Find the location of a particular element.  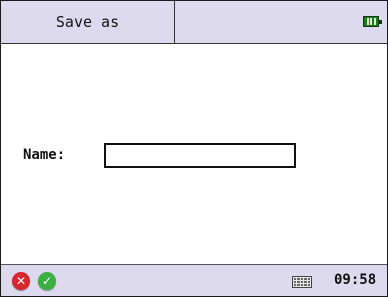

battery-icon is located at coordinates (372, 21).